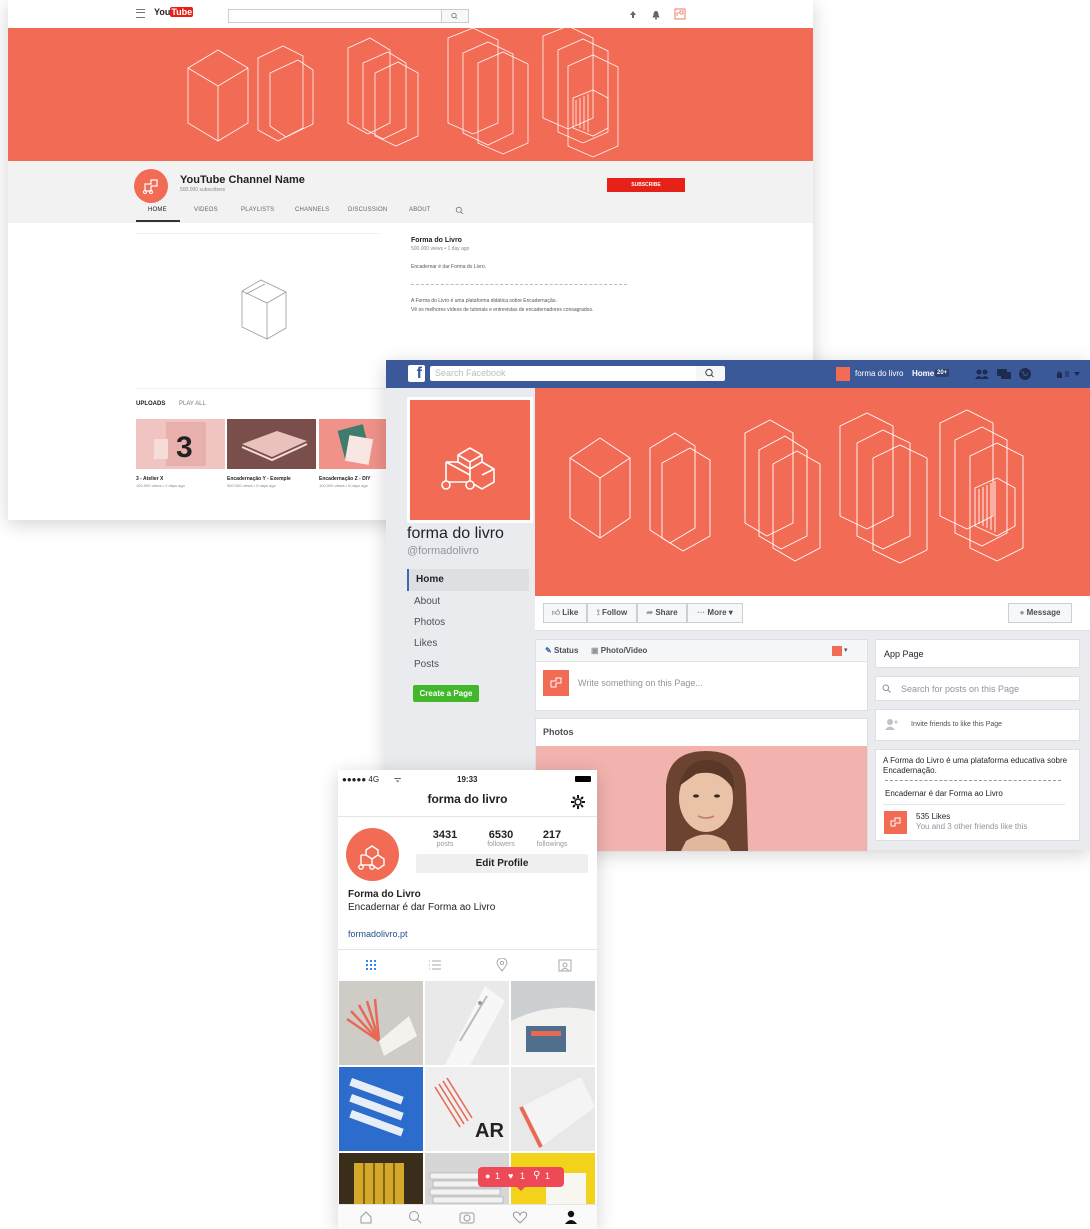 This screenshot has width=1090, height=1229. What do you see at coordinates (455, 16) in the screenshot?
I see `youtube-search-button` at bounding box center [455, 16].